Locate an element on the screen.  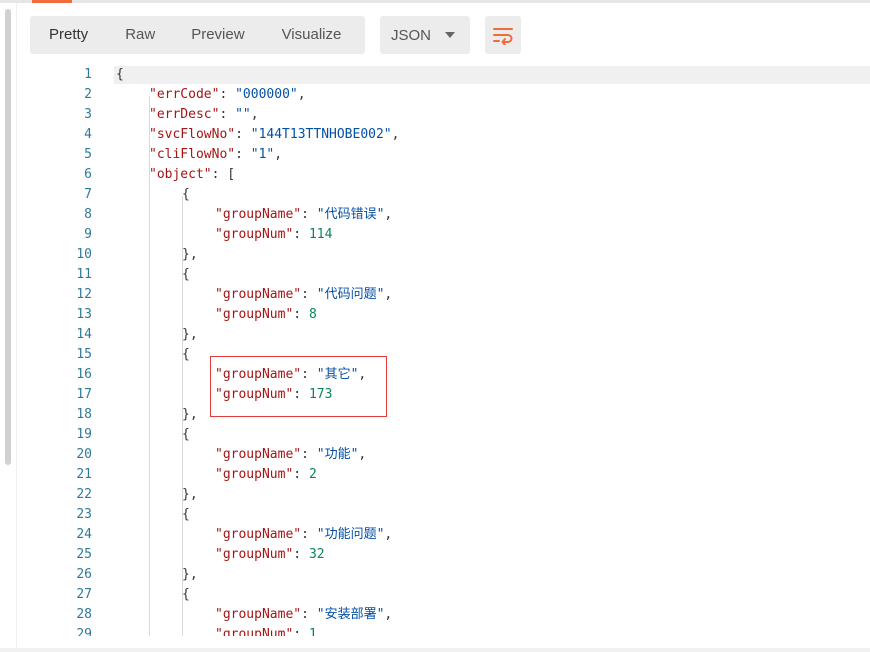
code-line: 14}, is located at coordinates (445, 335).